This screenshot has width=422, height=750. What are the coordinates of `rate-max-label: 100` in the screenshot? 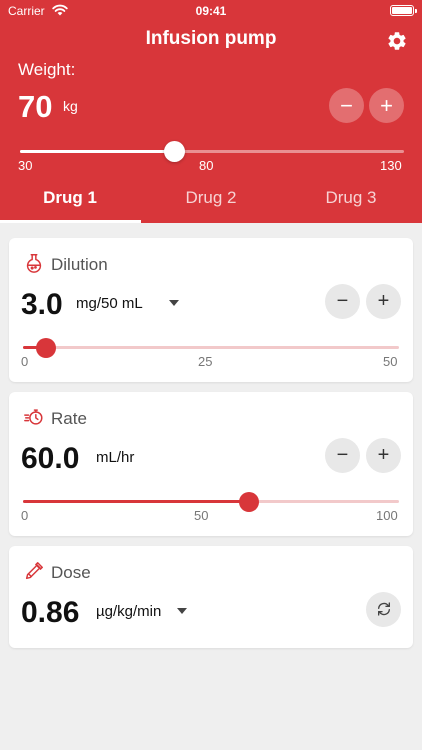 It's located at (387, 515).